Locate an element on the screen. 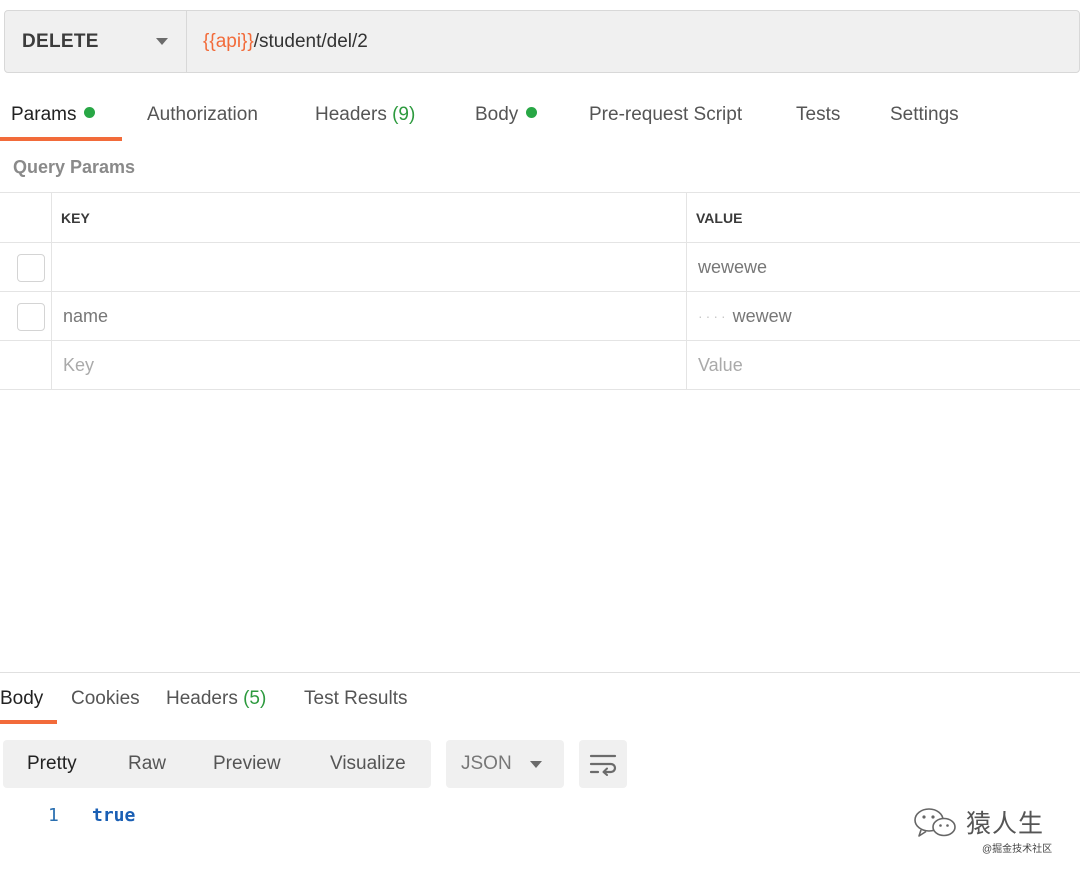 This screenshot has width=1080, height=869. wechat-icon is located at coordinates (935, 822).